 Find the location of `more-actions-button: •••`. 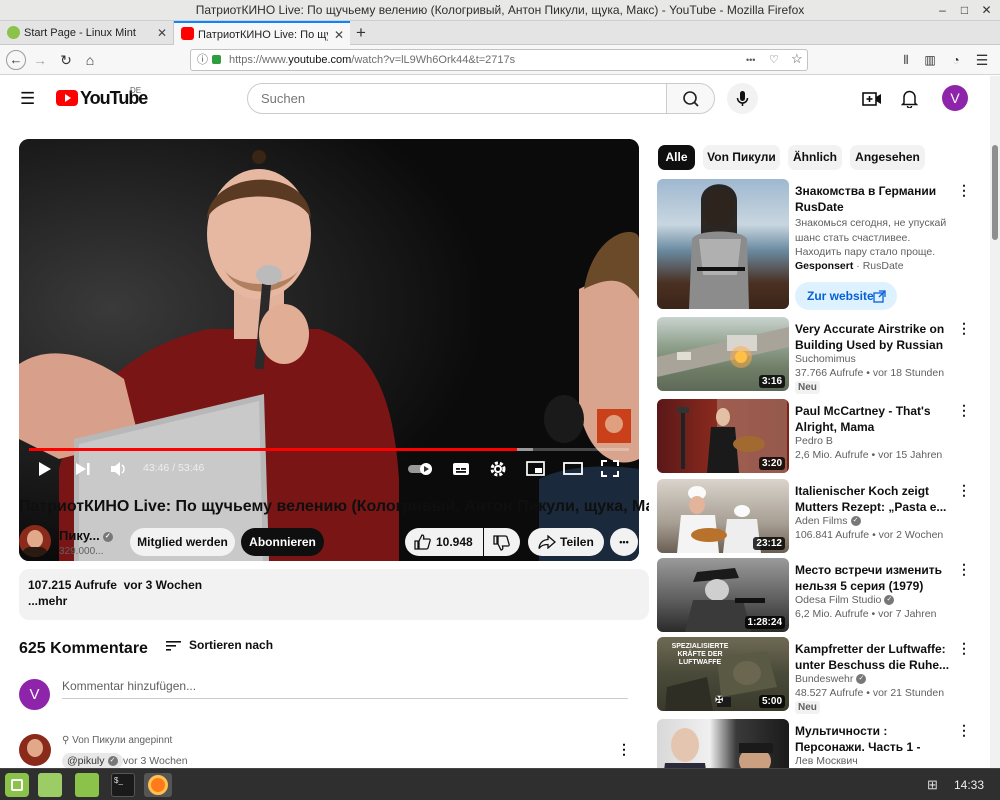

more-actions-button: ••• is located at coordinates (624, 542).